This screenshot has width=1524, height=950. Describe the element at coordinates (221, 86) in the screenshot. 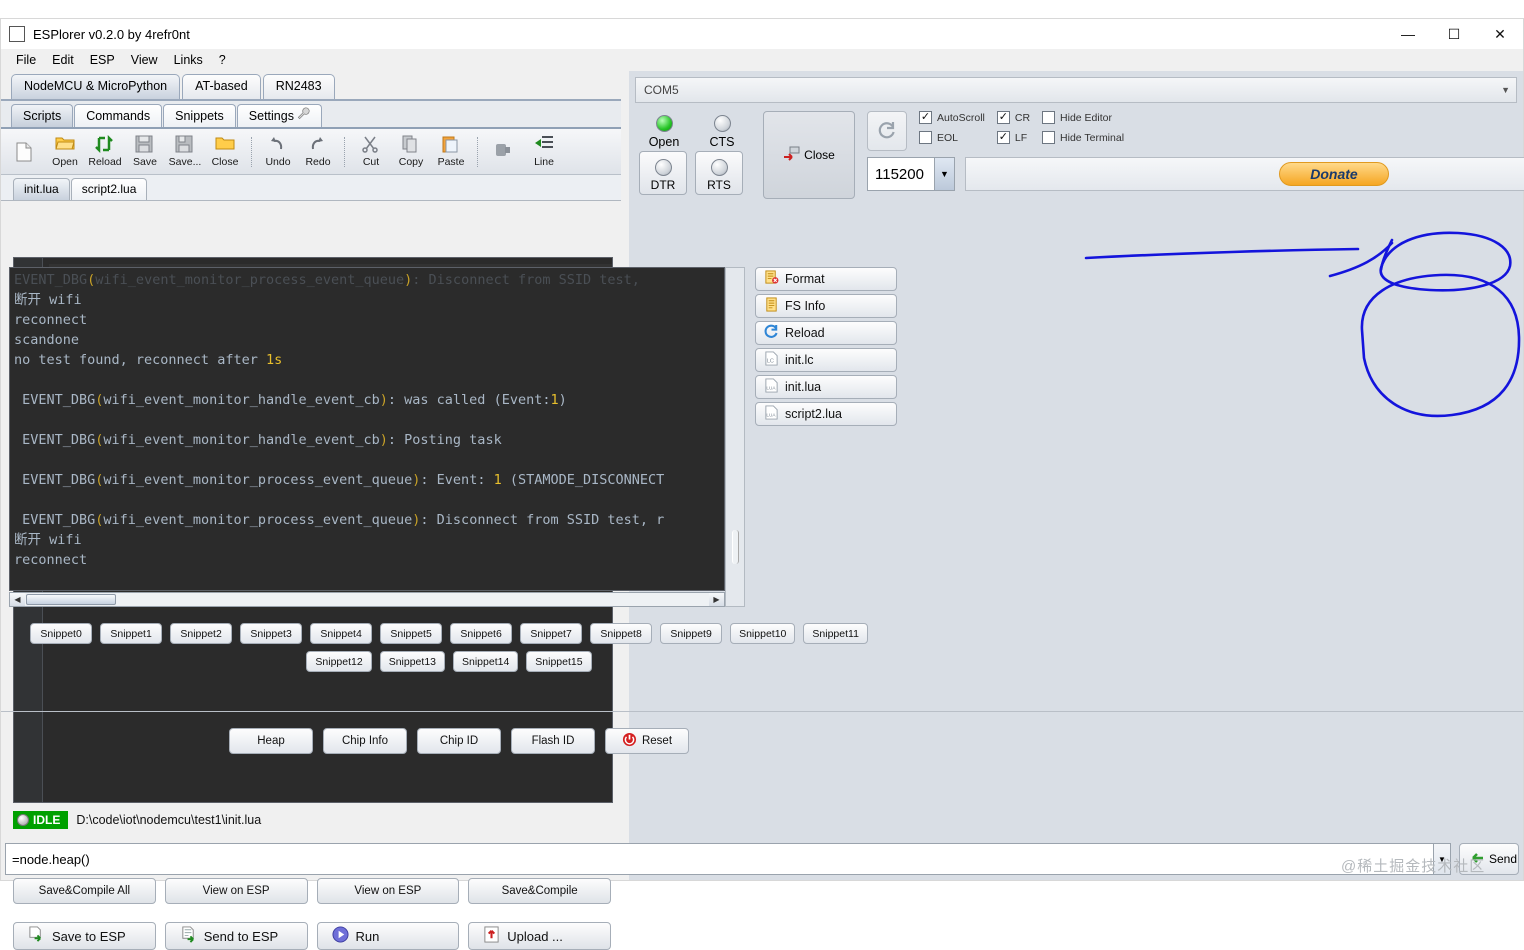

I see `tab-at-based: AT-based` at that location.